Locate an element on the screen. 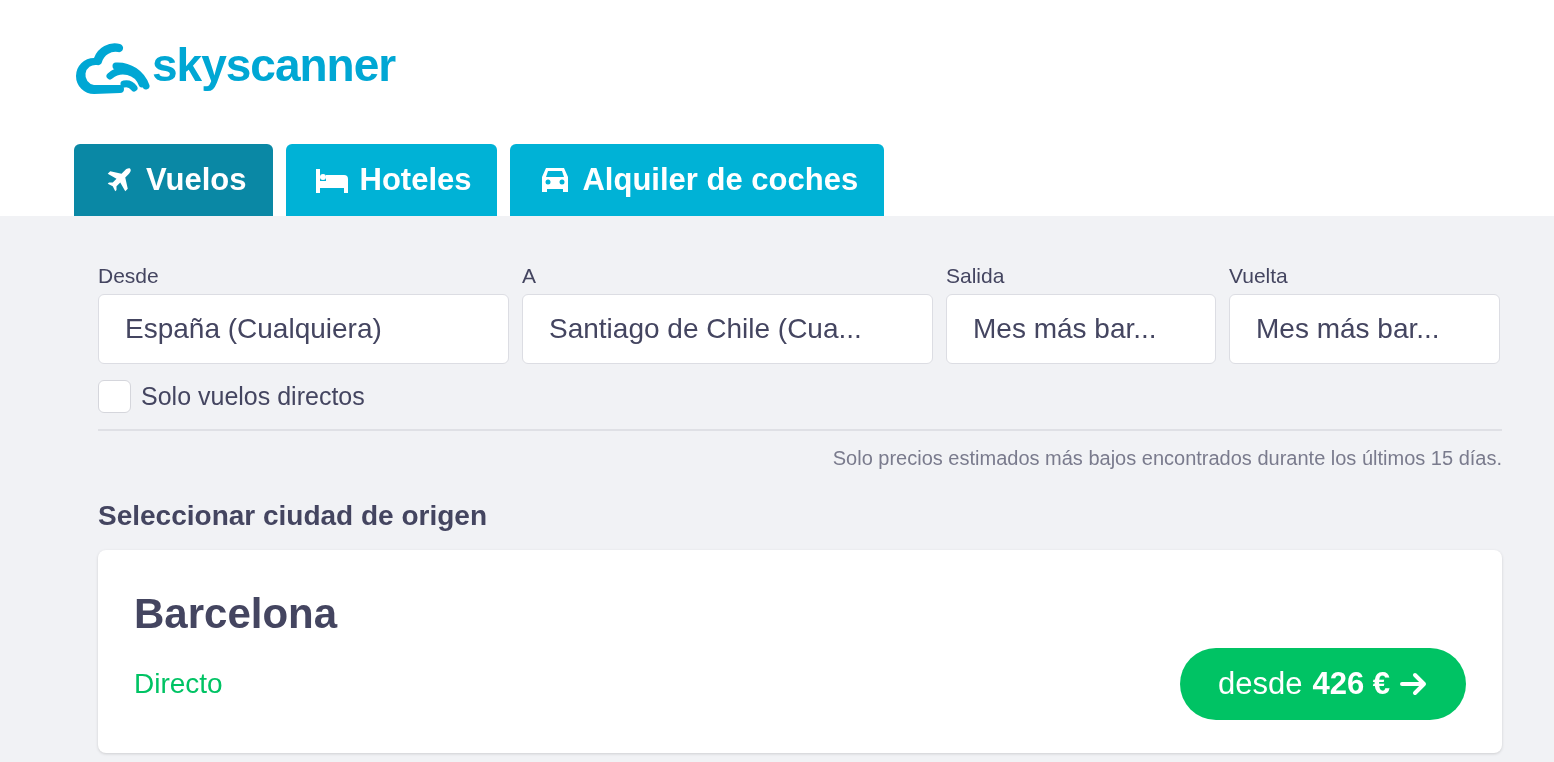  tab: Vuelos is located at coordinates (173, 180).